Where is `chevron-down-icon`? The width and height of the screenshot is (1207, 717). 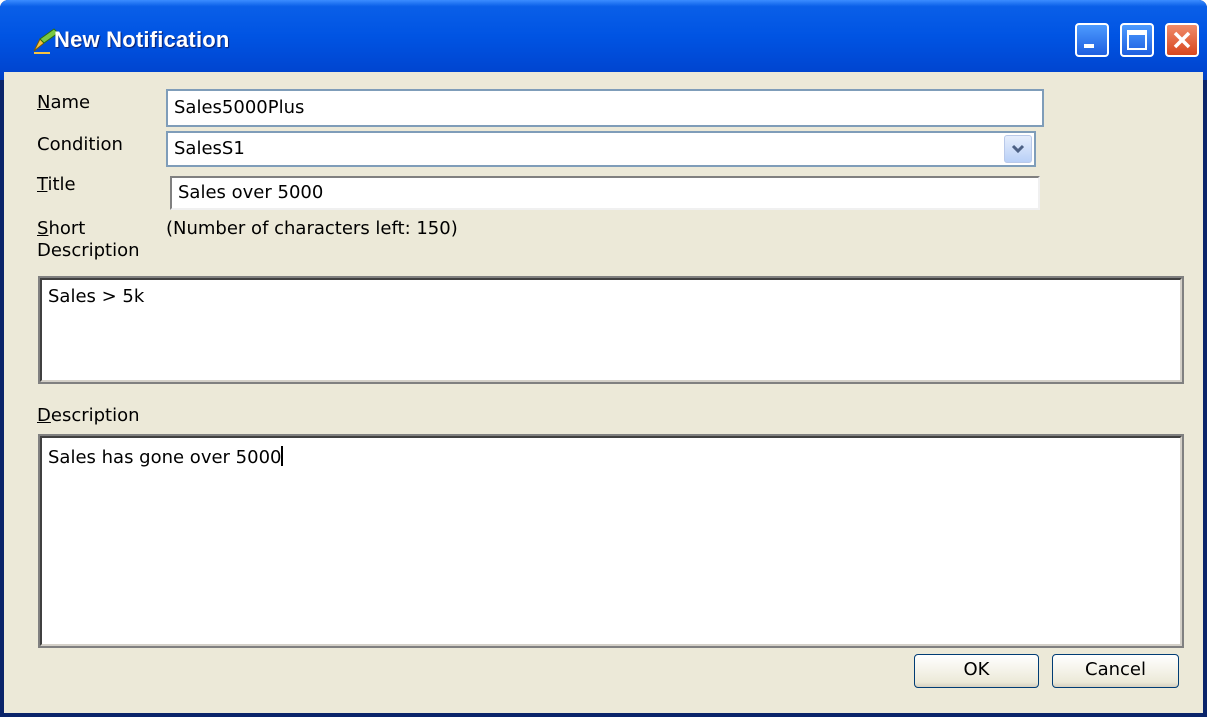
chevron-down-icon is located at coordinates (1018, 149).